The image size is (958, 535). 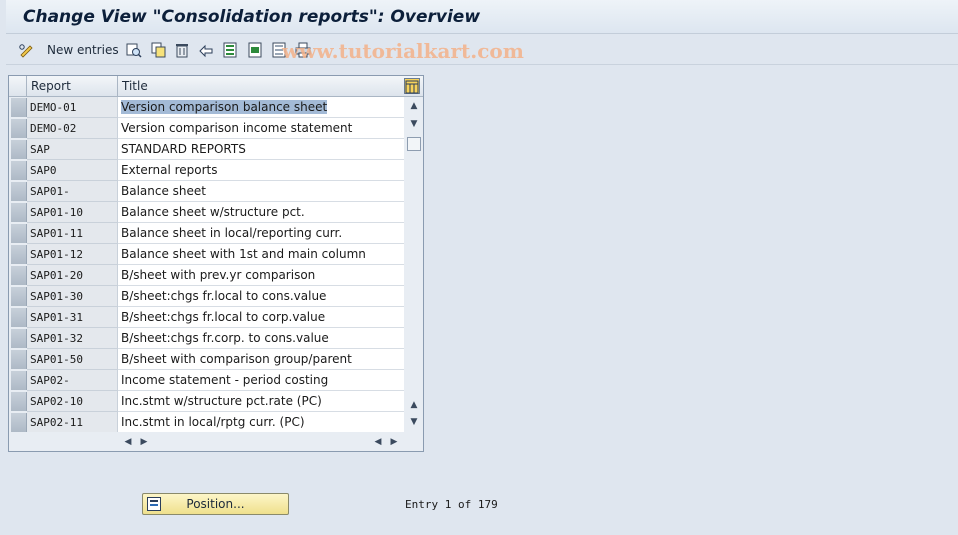 What do you see at coordinates (261, 107) in the screenshot?
I see `title-cell: Version comparison balance sheet` at bounding box center [261, 107].